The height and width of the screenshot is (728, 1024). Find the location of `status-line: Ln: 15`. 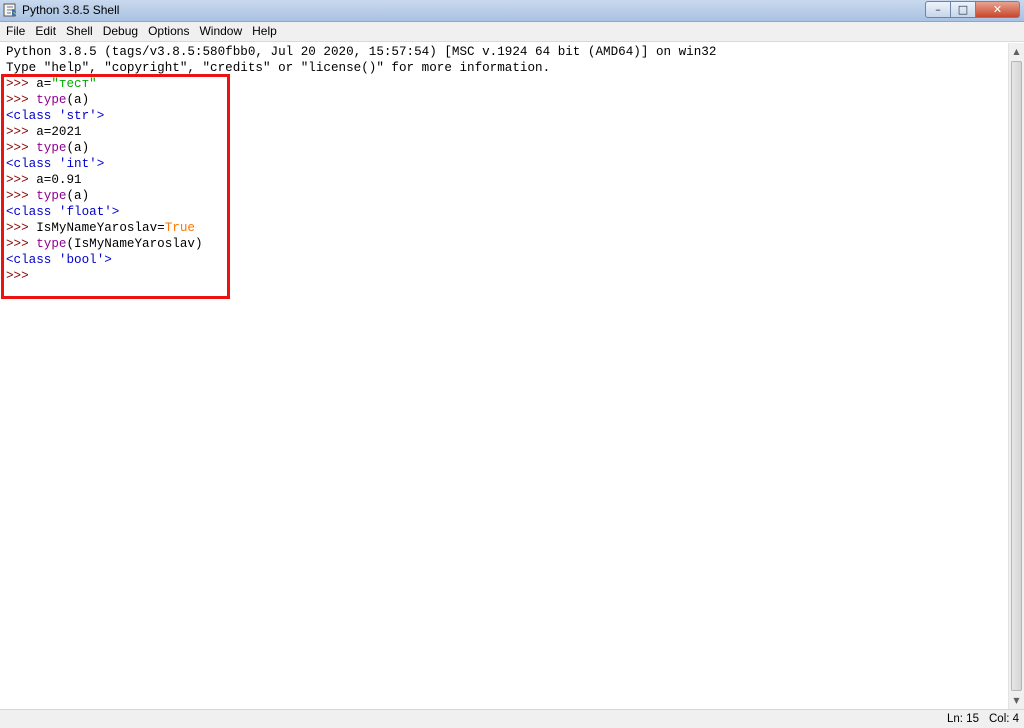

status-line: Ln: 15 is located at coordinates (963, 719).